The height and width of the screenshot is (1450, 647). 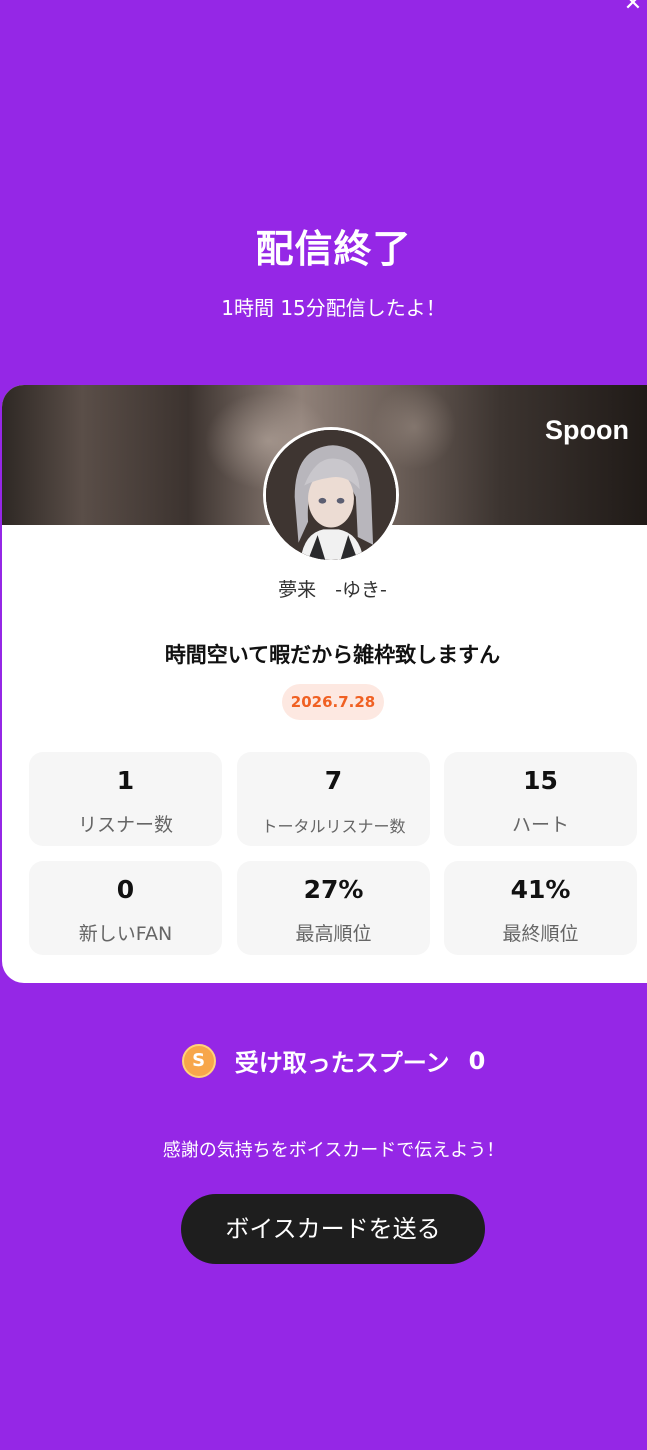 I want to click on broadcast-duration: 1時間 15分配信したよ！, so click(x=333, y=308).